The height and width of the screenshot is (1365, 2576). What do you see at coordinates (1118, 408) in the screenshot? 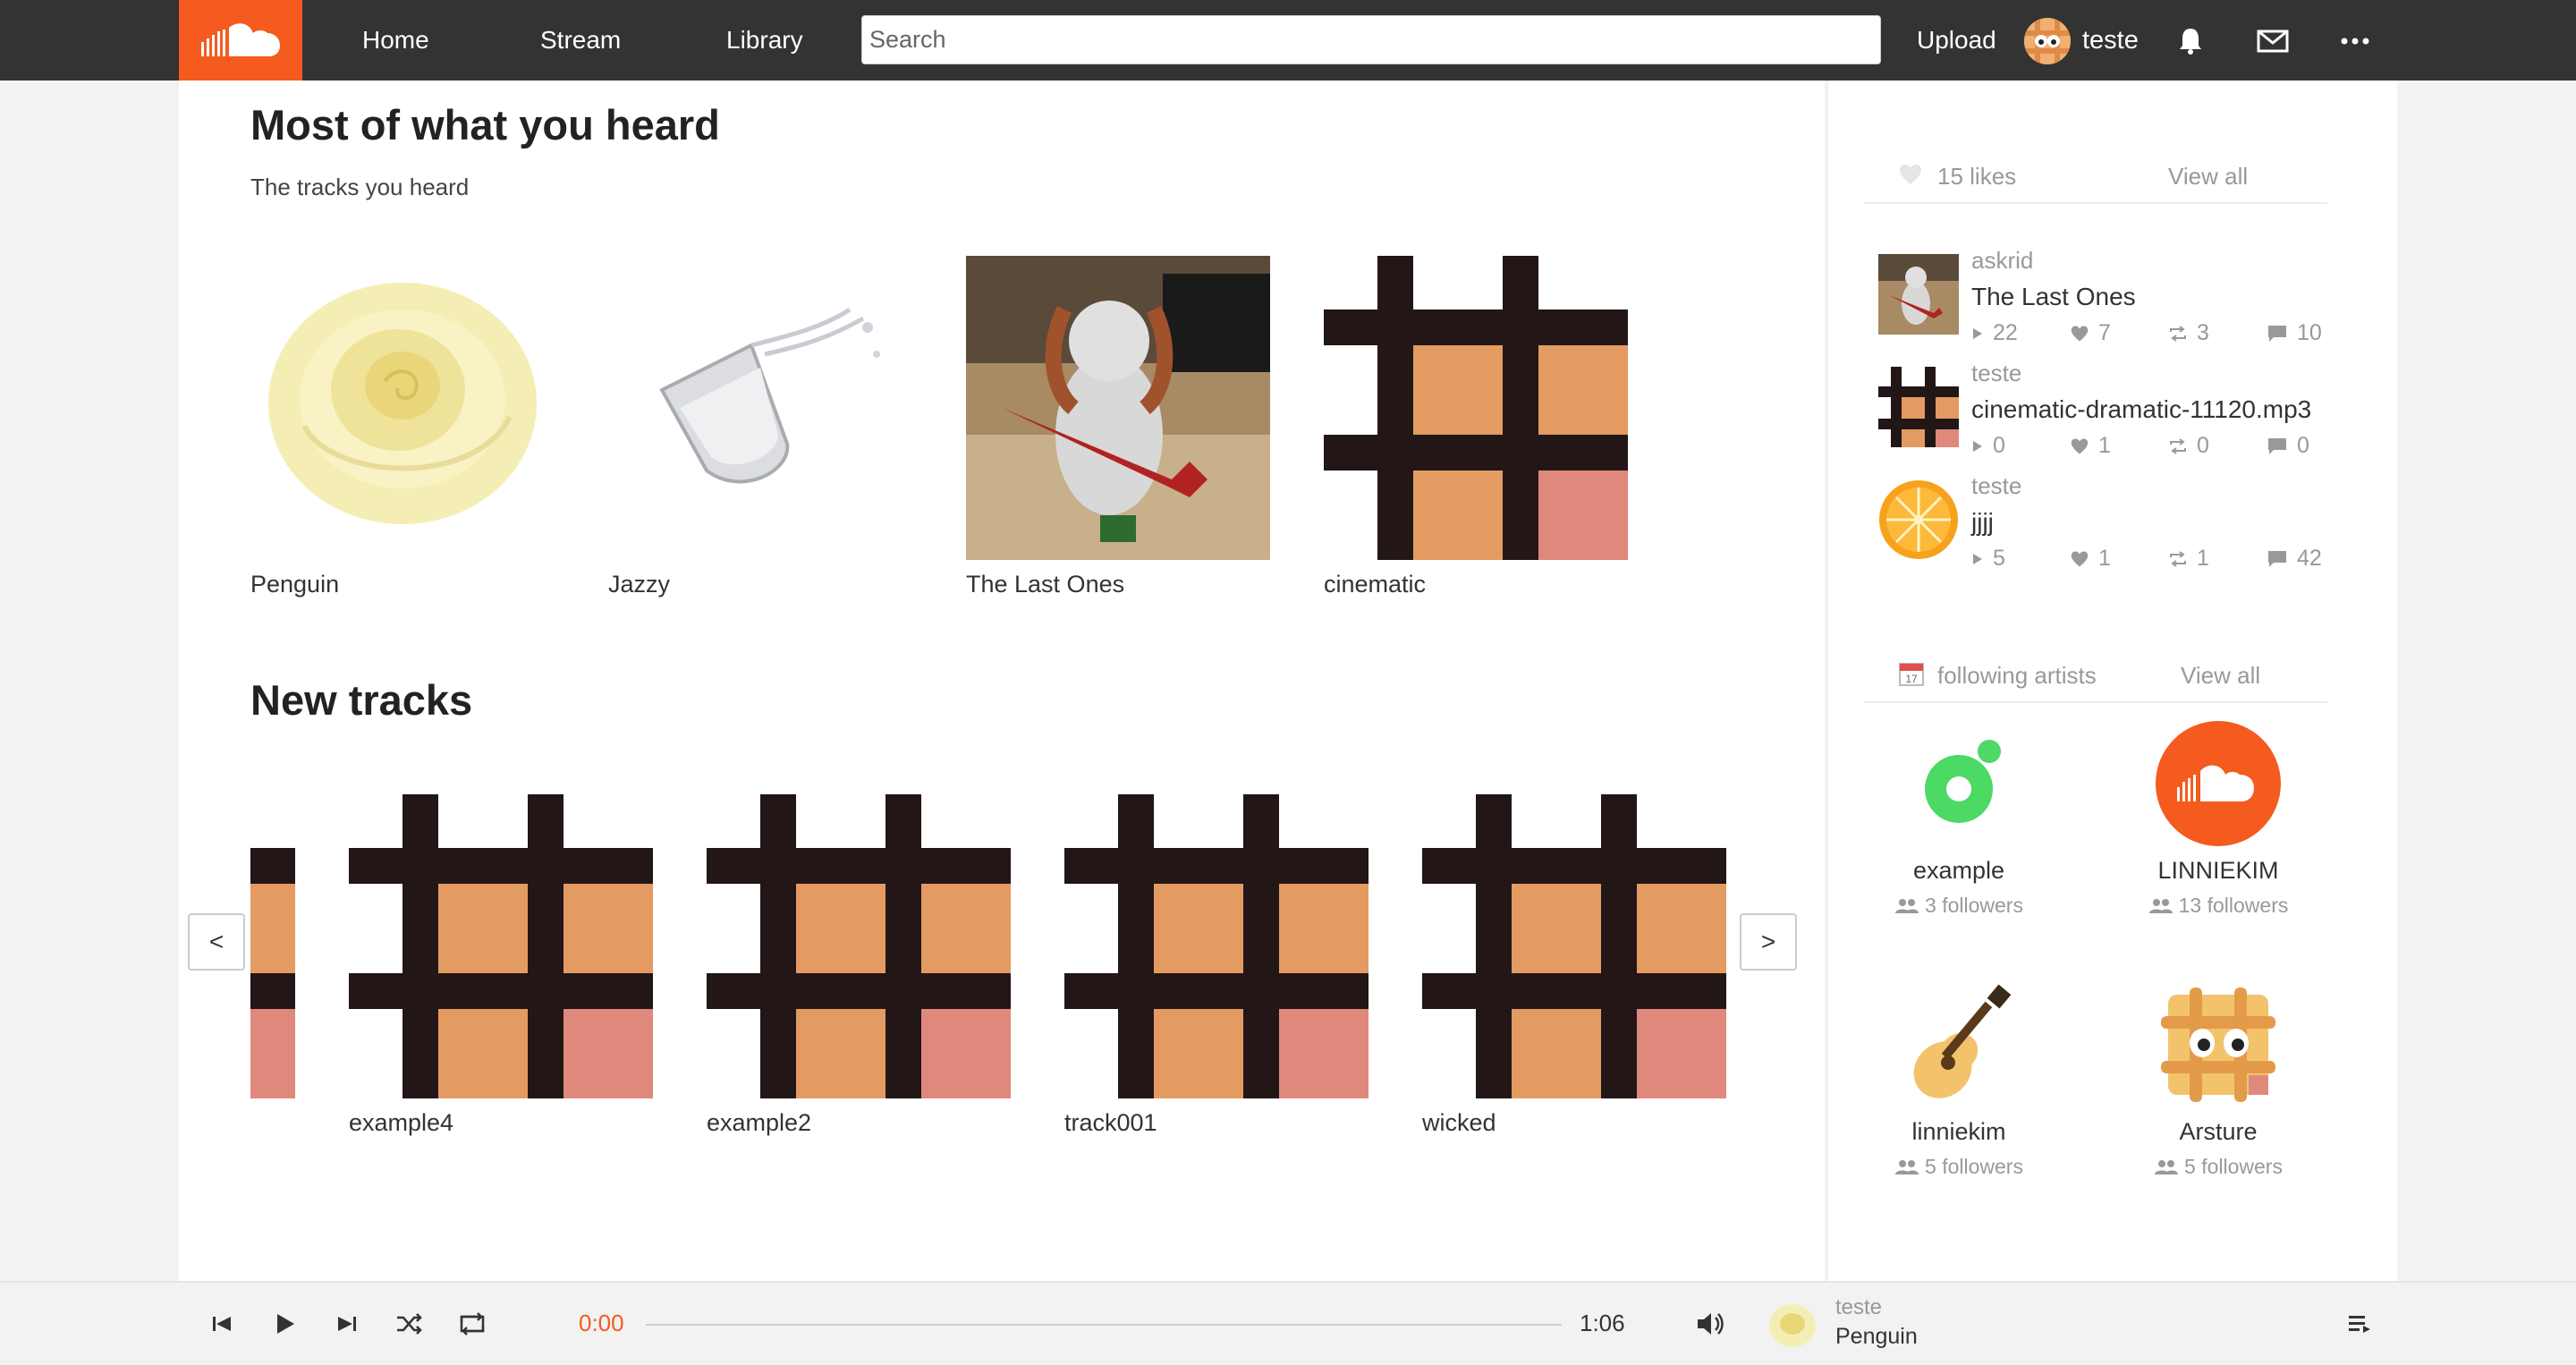
I see `track-artwork-cat-guitar` at bounding box center [1118, 408].